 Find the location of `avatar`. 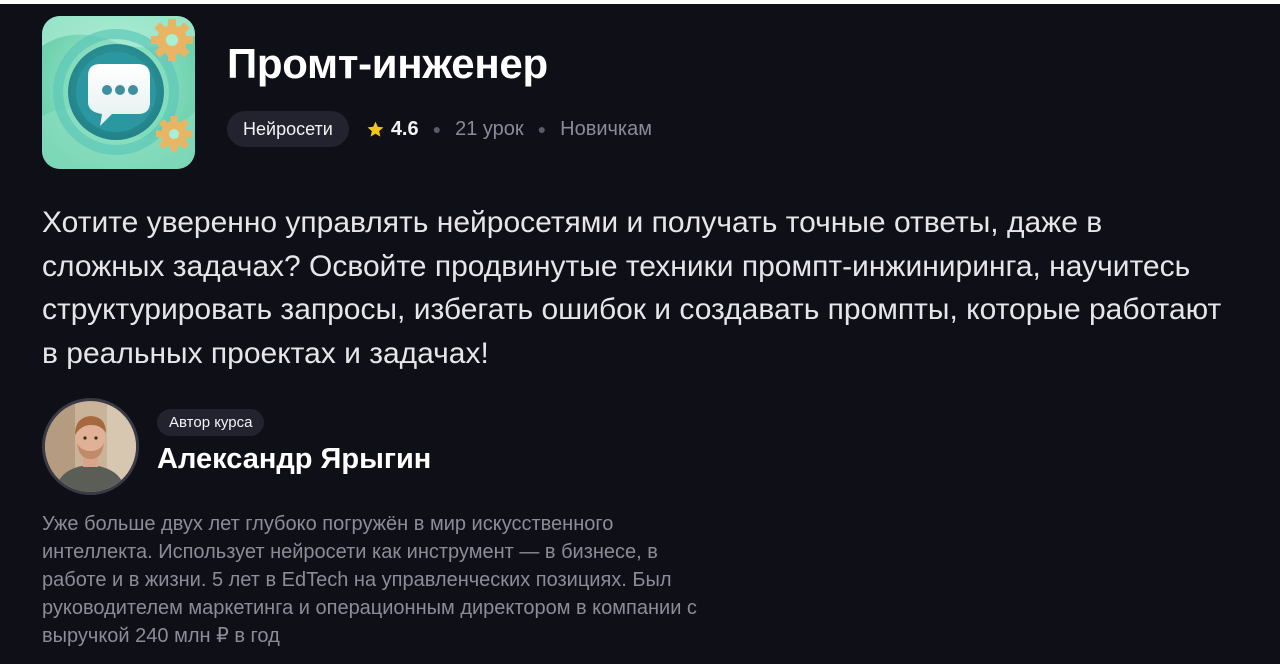

avatar is located at coordinates (90, 446).